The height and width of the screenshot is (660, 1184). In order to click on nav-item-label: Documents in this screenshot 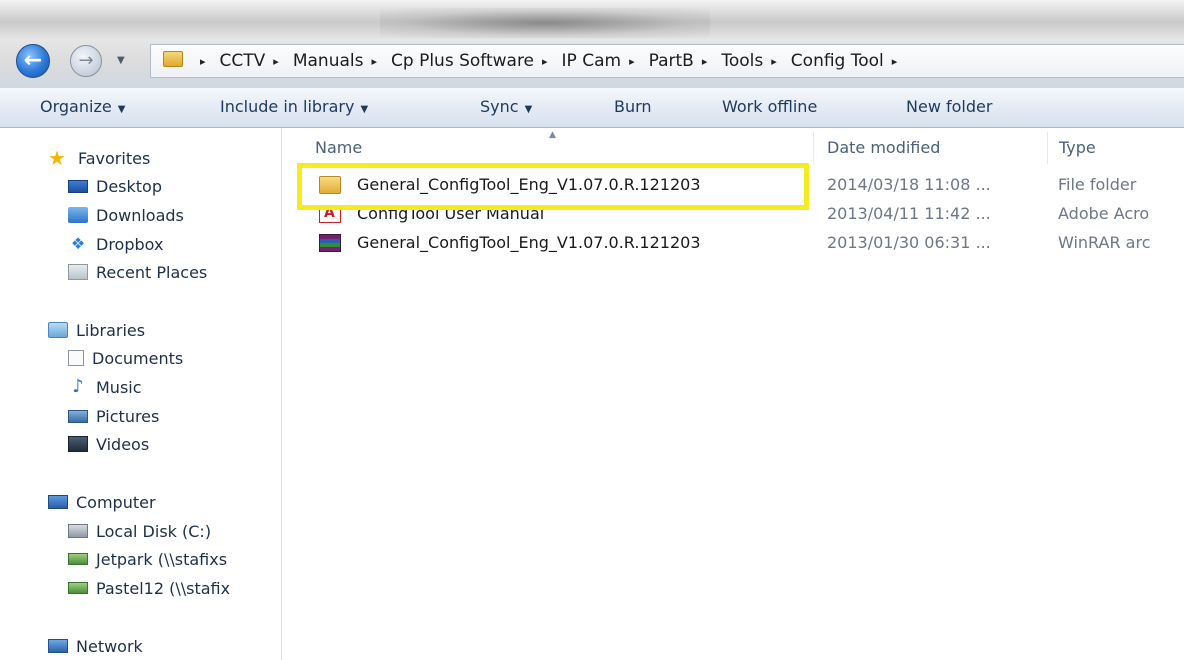, I will do `click(138, 358)`.